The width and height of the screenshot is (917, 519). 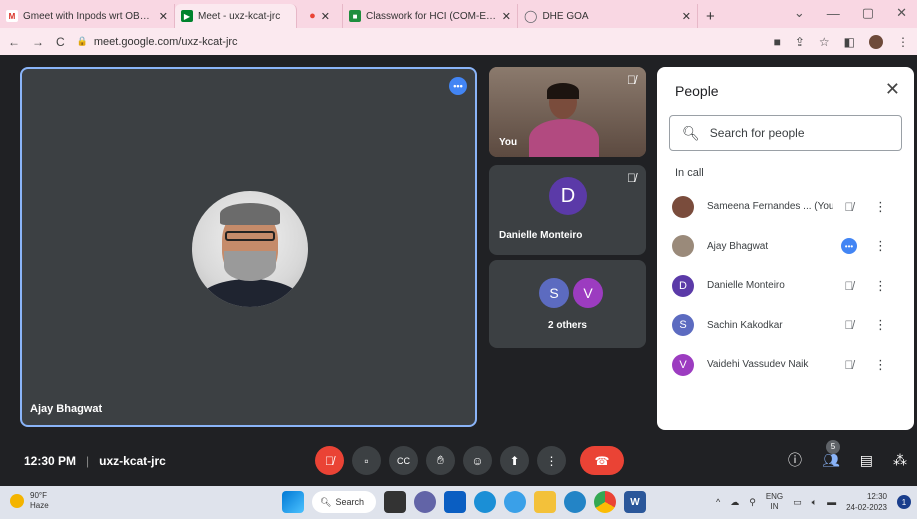 What do you see at coordinates (718, 502) in the screenshot?
I see `chevron-up-icon: ^` at bounding box center [718, 502].